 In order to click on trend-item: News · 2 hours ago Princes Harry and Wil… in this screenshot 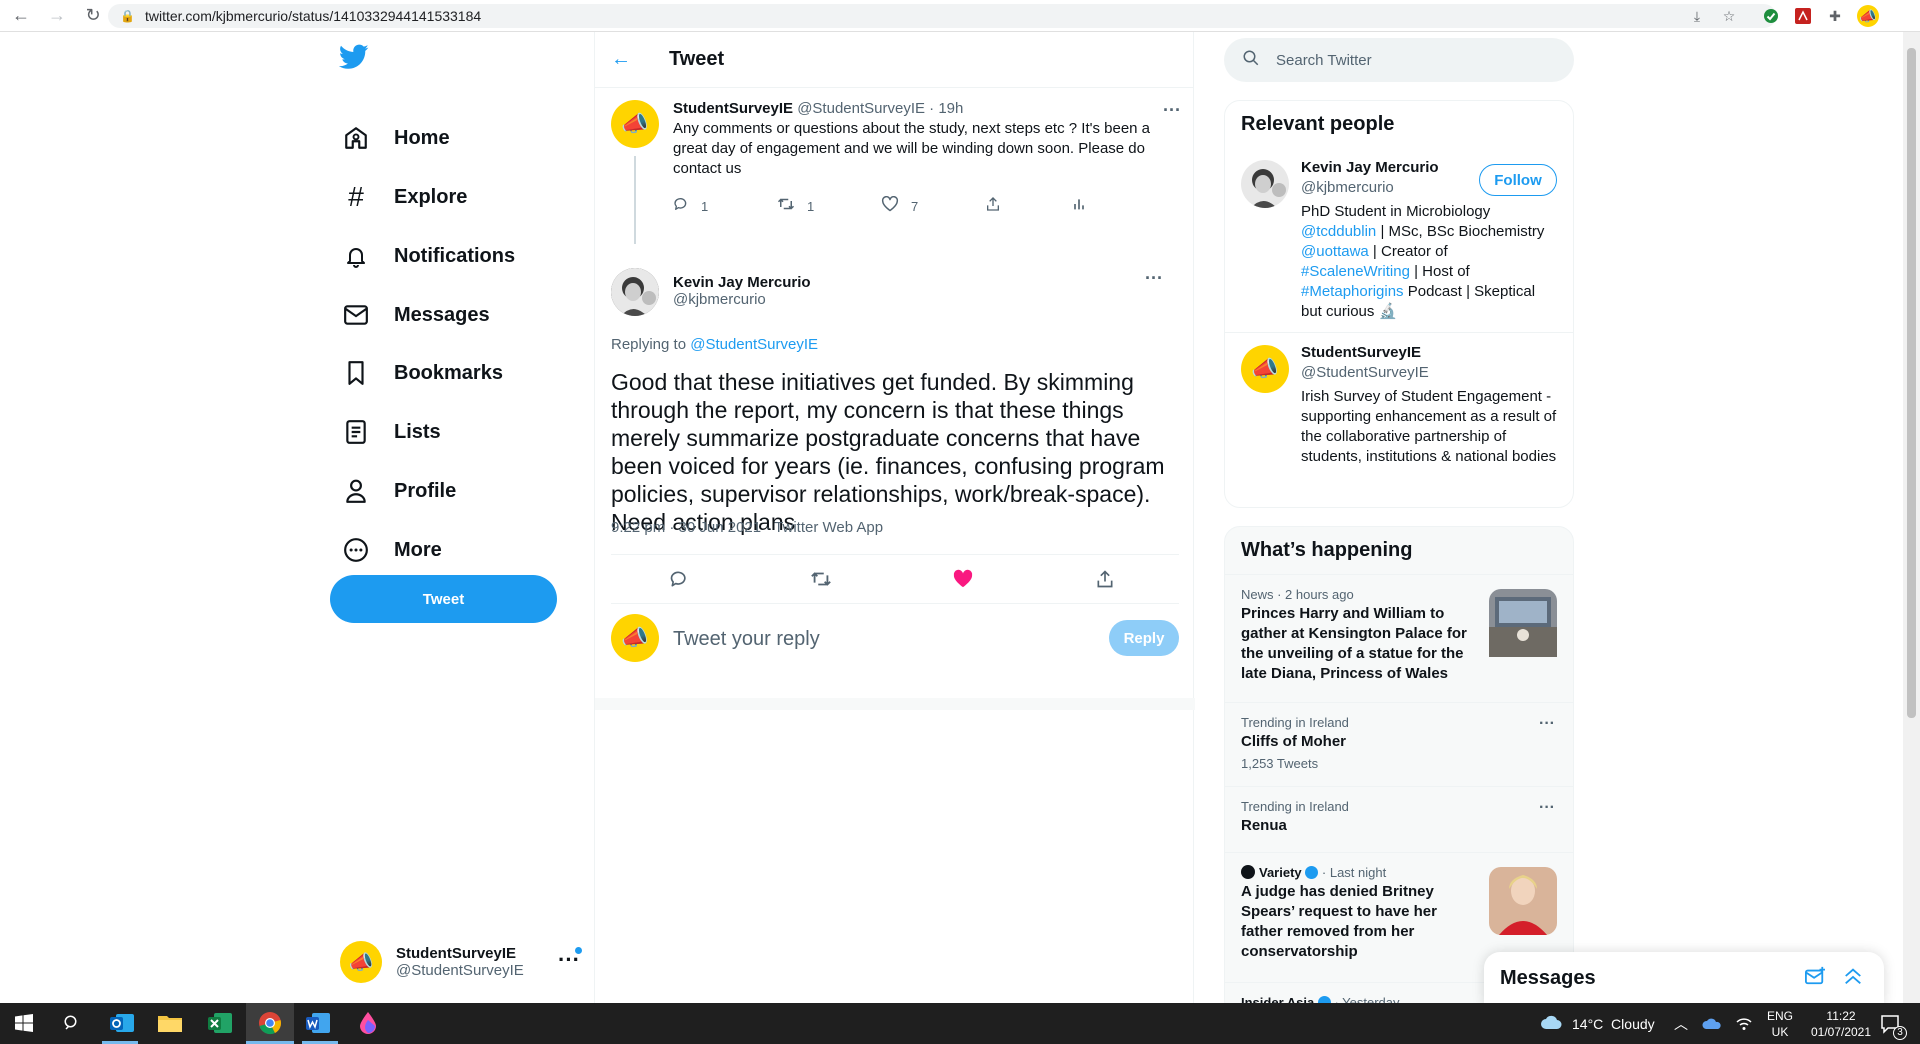, I will do `click(1399, 638)`.